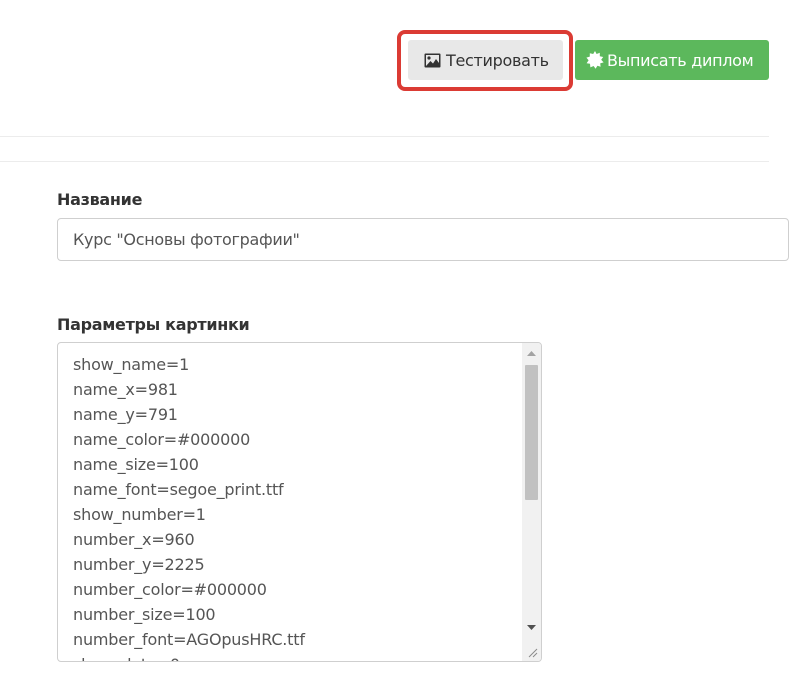  What do you see at coordinates (136, 464) in the screenshot?
I see `param-line: name_size=100` at bounding box center [136, 464].